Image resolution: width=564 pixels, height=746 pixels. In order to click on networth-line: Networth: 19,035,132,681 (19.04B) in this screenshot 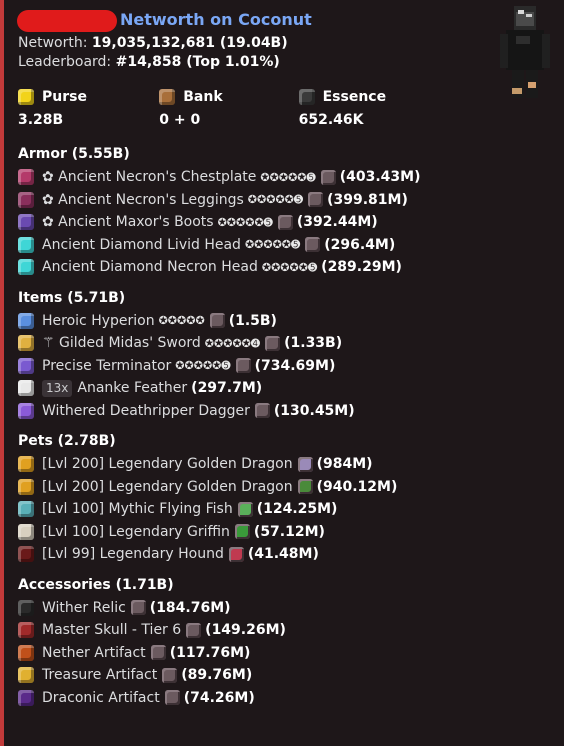, I will do `click(291, 43)`.